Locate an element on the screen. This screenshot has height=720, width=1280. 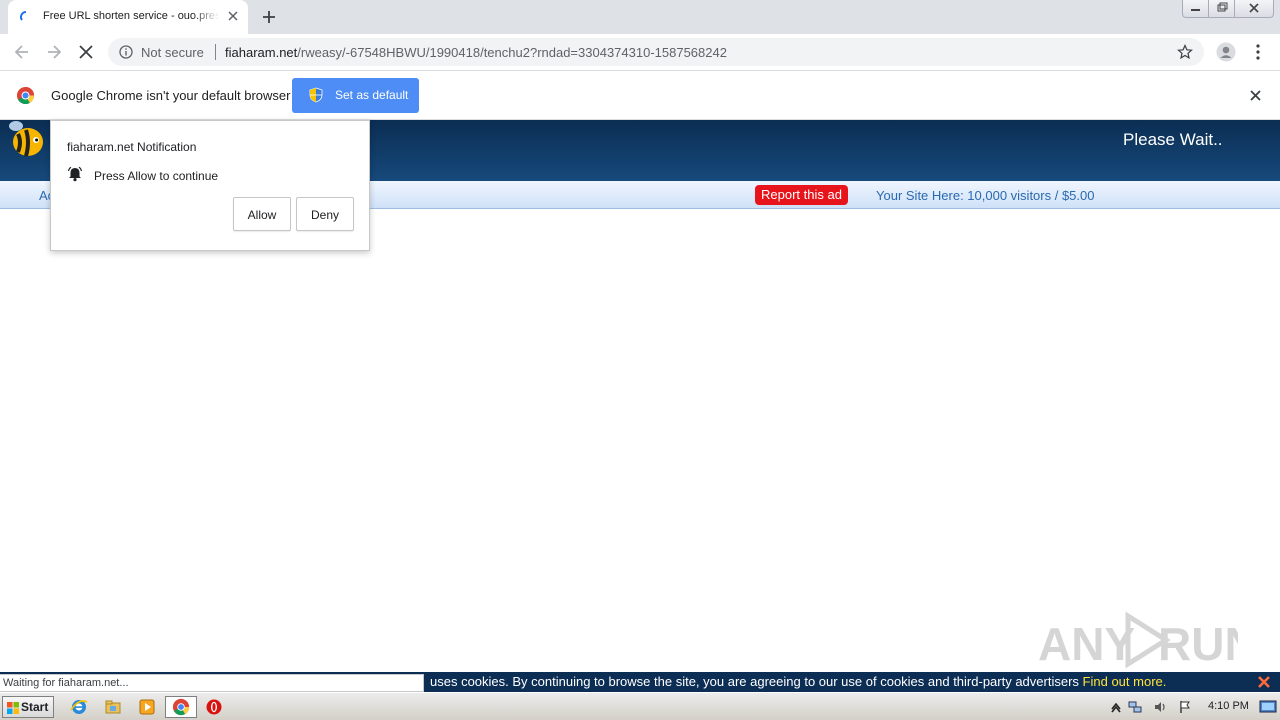
browser-tab: Free URL shorten service - ouo.press is located at coordinates (128, 17).